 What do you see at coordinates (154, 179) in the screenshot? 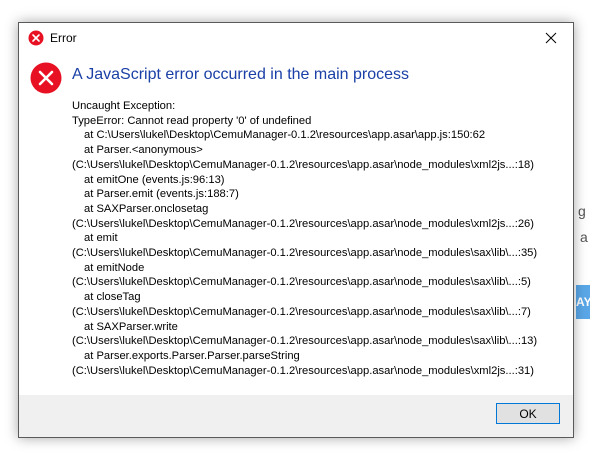
I see `error-detail-line: at emitOne (events.js:96:13)` at bounding box center [154, 179].